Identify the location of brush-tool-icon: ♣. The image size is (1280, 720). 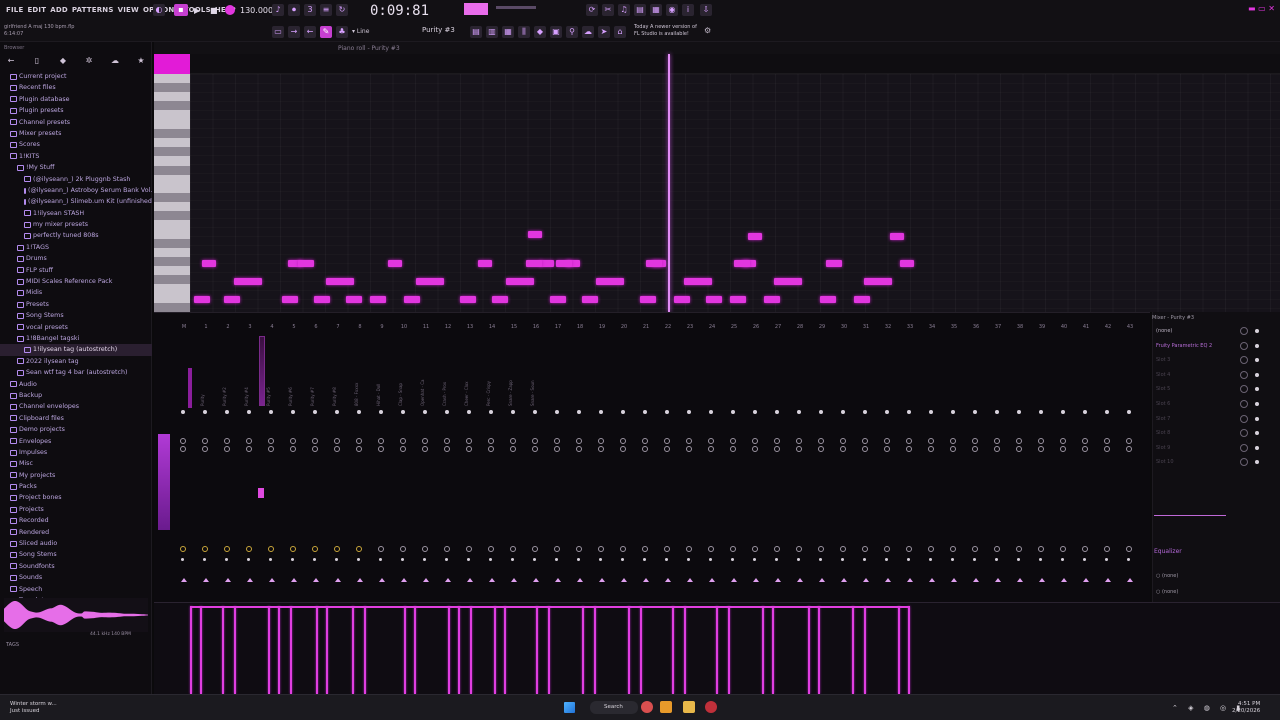
(342, 32).